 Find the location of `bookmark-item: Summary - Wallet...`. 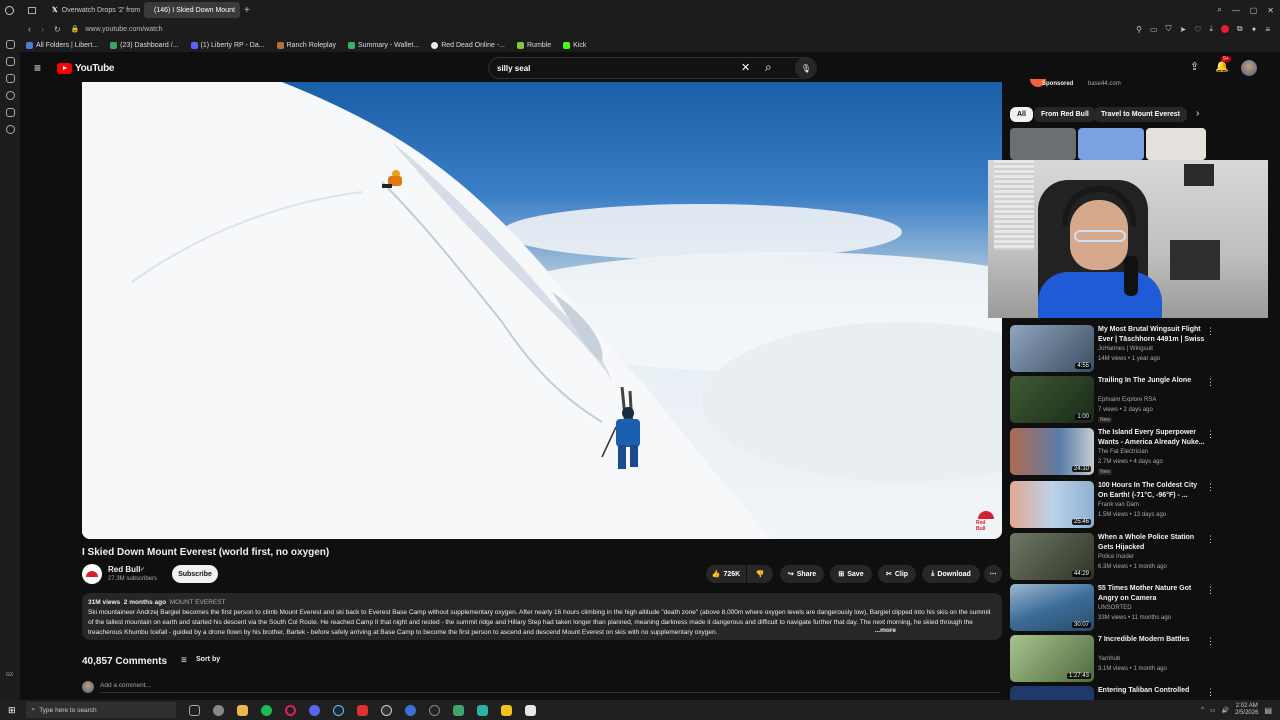

bookmark-item: Summary - Wallet... is located at coordinates (383, 45).